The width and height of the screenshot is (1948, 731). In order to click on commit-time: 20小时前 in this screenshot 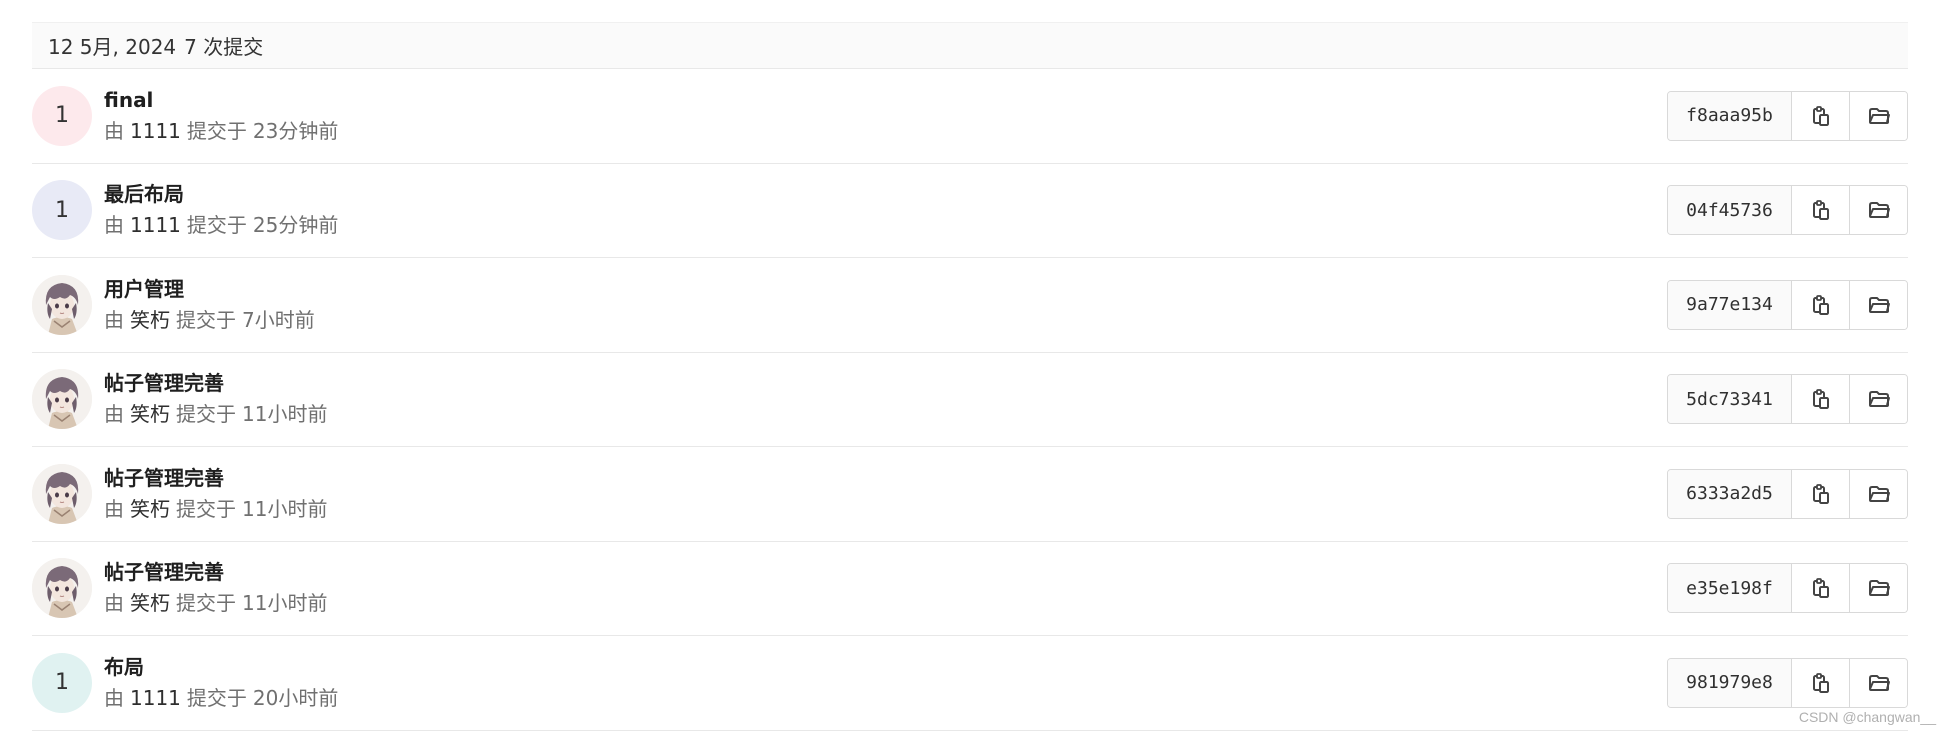, I will do `click(295, 697)`.